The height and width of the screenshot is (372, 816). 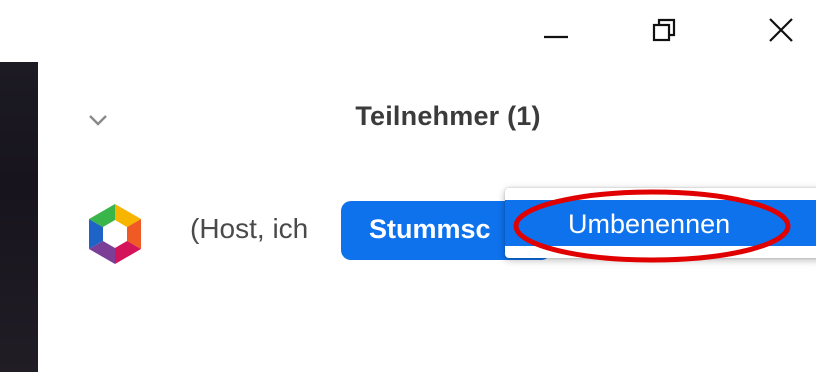 What do you see at coordinates (430, 229) in the screenshot?
I see `mute-button-label: Stummsc` at bounding box center [430, 229].